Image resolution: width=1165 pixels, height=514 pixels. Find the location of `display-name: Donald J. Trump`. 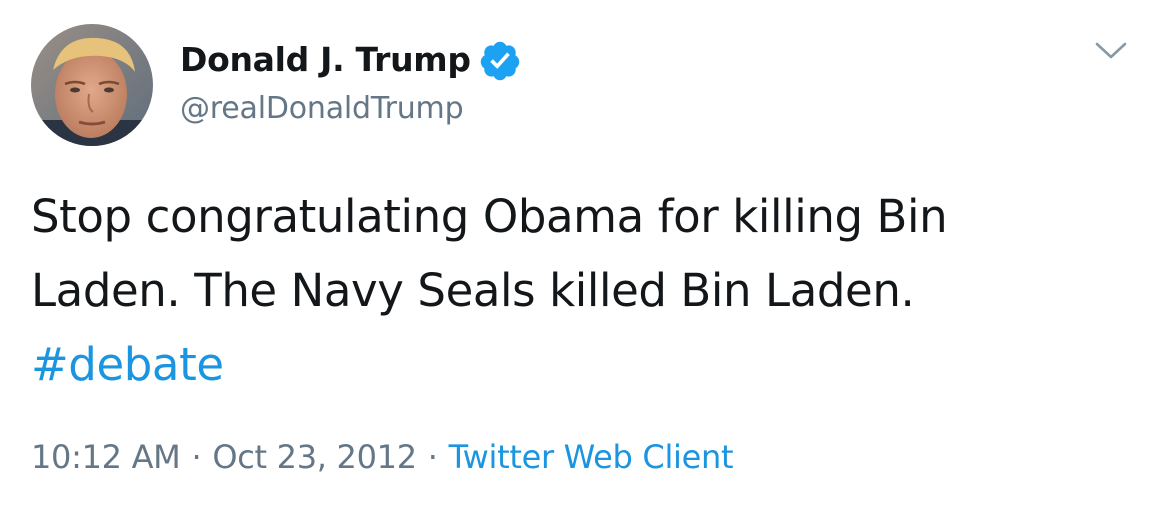

display-name: Donald J. Trump is located at coordinates (325, 59).